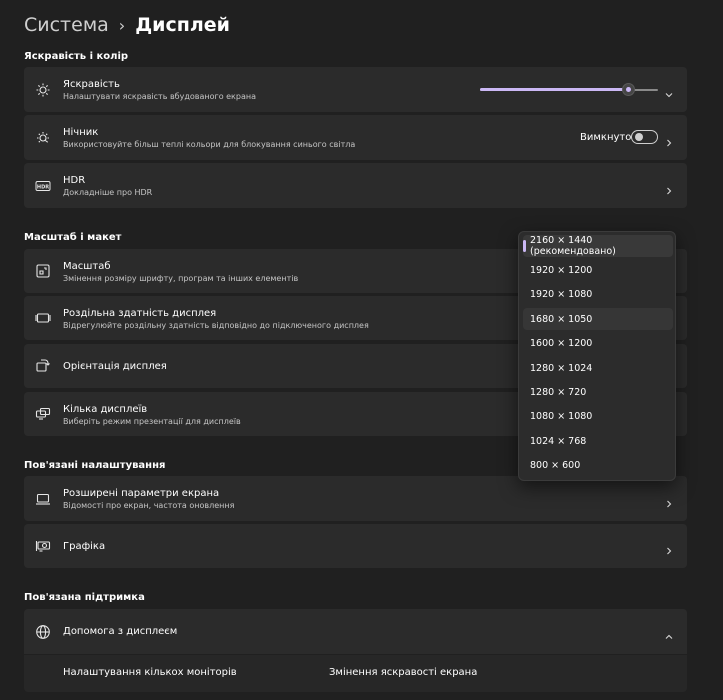  I want to click on resolution-option-label: 1920 × 1080, so click(561, 295).